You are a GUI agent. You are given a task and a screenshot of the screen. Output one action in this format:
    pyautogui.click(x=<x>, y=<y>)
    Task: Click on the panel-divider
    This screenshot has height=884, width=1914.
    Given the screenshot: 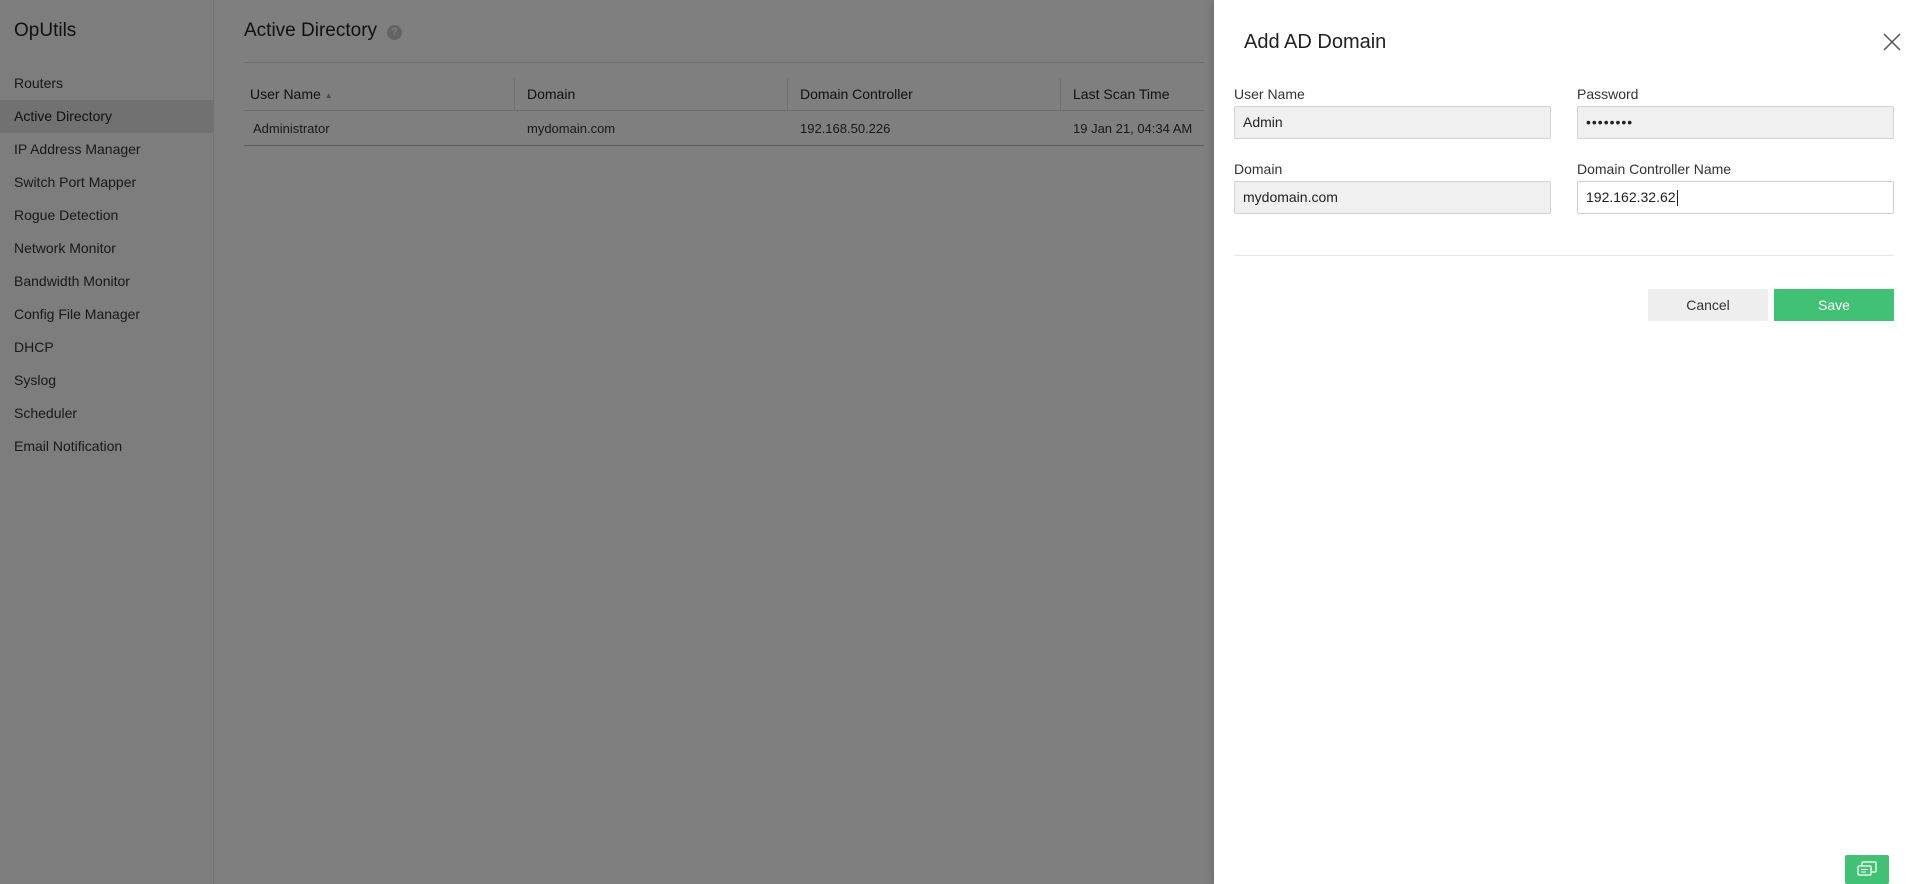 What is the action you would take?
    pyautogui.click(x=1564, y=255)
    